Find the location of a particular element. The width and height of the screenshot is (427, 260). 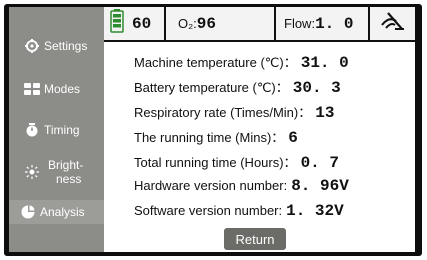

sidebar-item-label-group: Bright- ness is located at coordinates (65, 172).